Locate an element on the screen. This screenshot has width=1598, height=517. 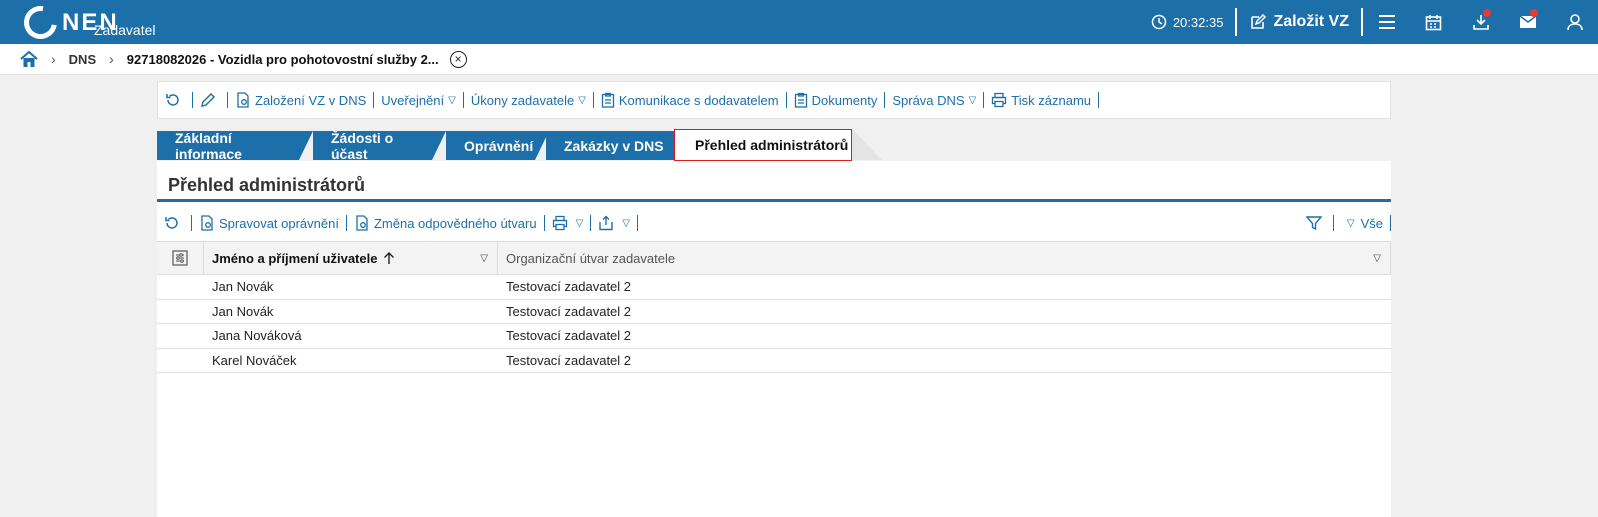
cell-name: Jana Nováková is located at coordinates (257, 336).